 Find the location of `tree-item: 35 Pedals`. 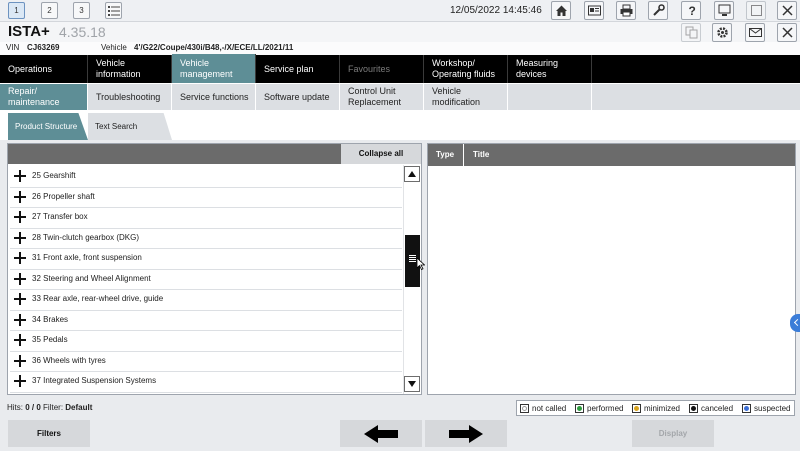

tree-item: 35 Pedals is located at coordinates (206, 341).